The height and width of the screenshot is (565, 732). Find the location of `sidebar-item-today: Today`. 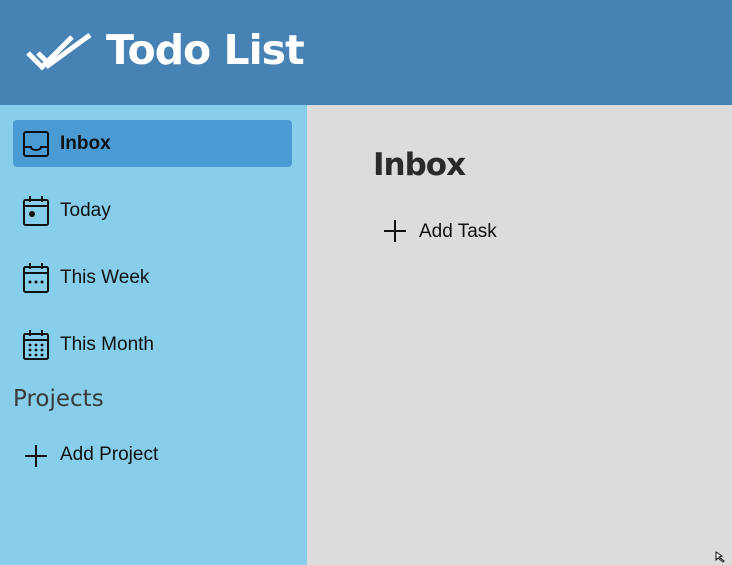

sidebar-item-today: Today is located at coordinates (152, 210).